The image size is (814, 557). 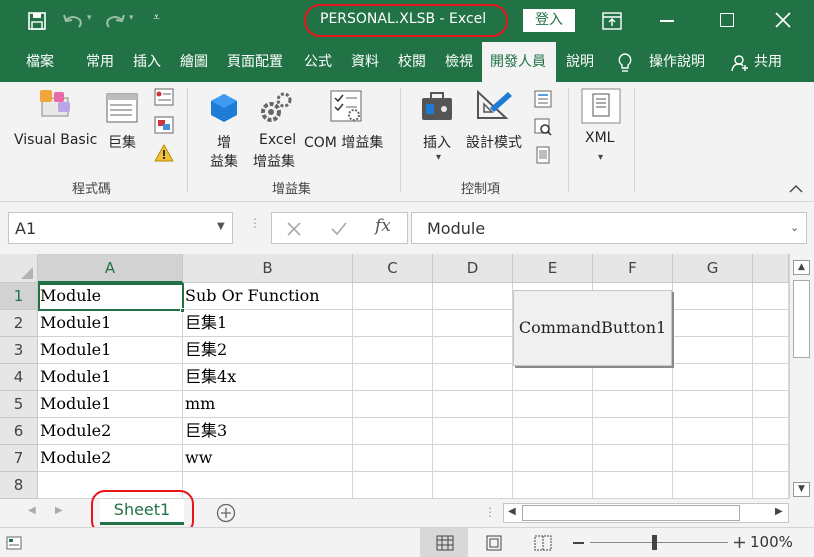 I want to click on tab-formulas: 公式, so click(x=318, y=62).